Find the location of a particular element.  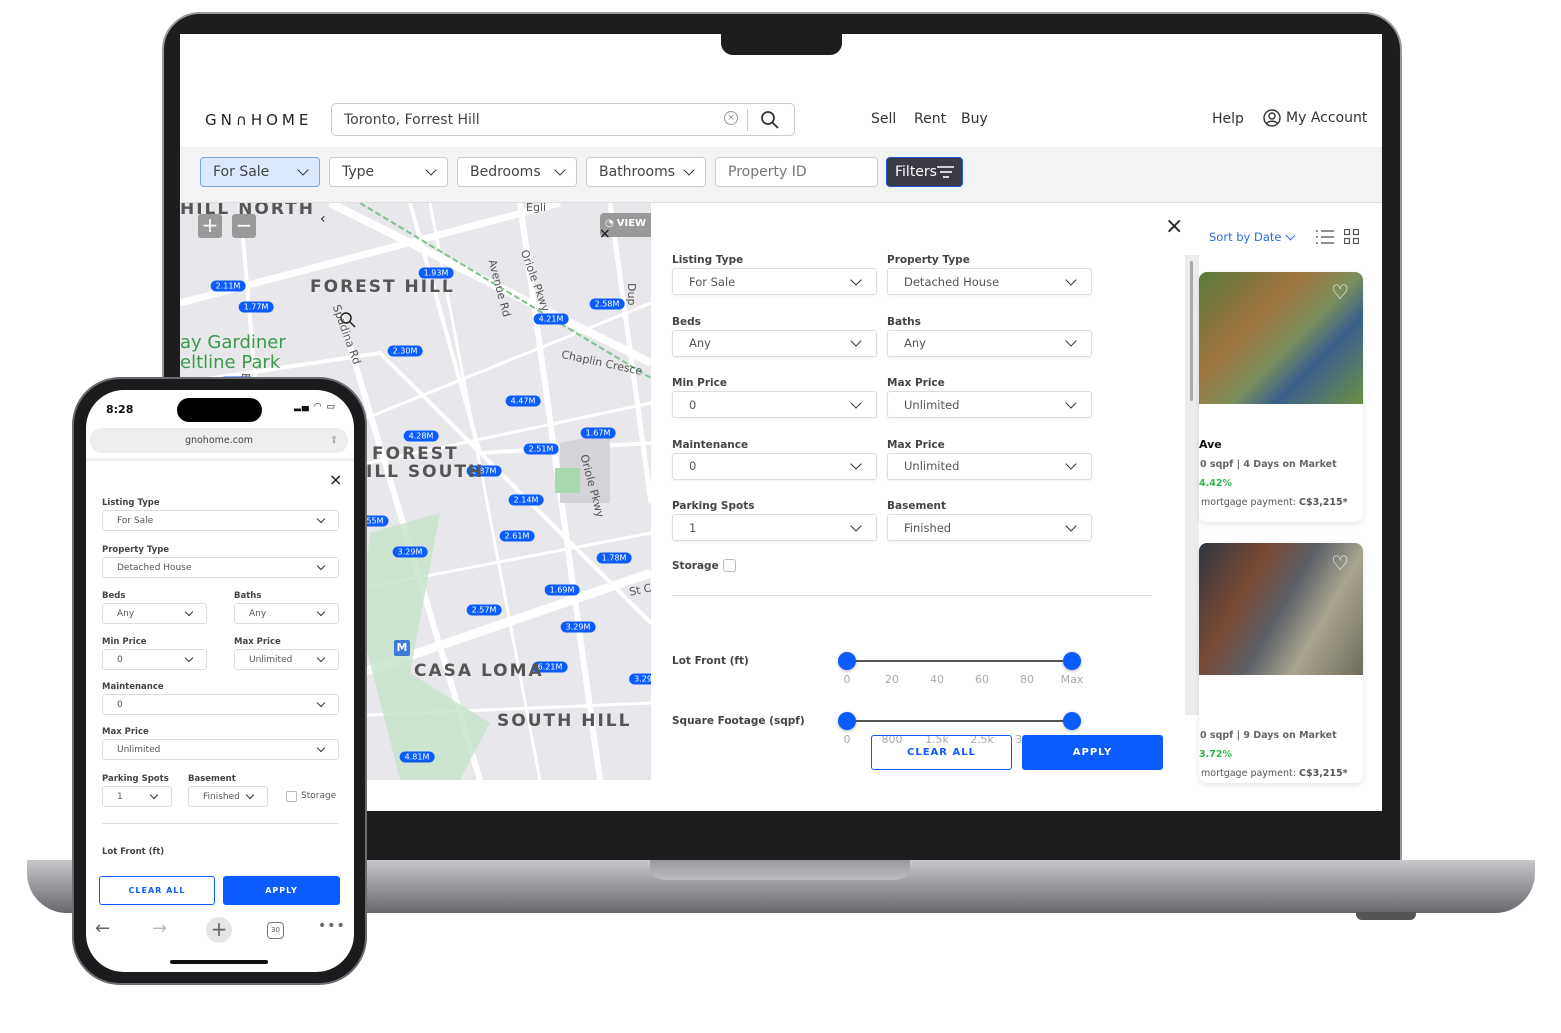

close-icon: × is located at coordinates (605, 234).